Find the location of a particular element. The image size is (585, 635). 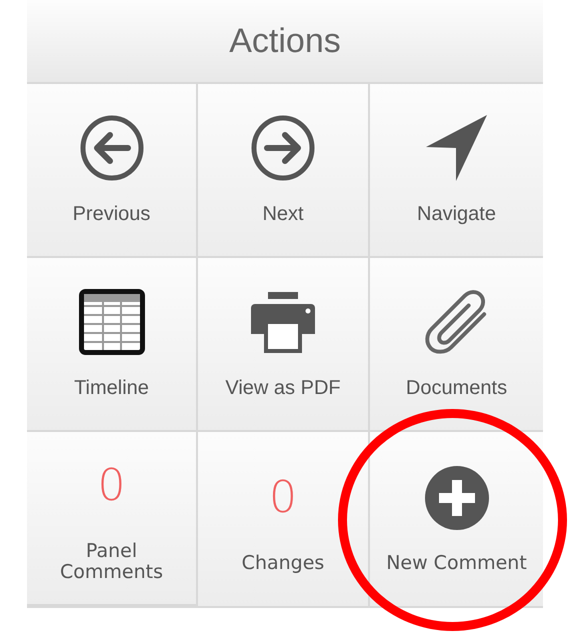

action-tile: View as PDF is located at coordinates (284, 345).